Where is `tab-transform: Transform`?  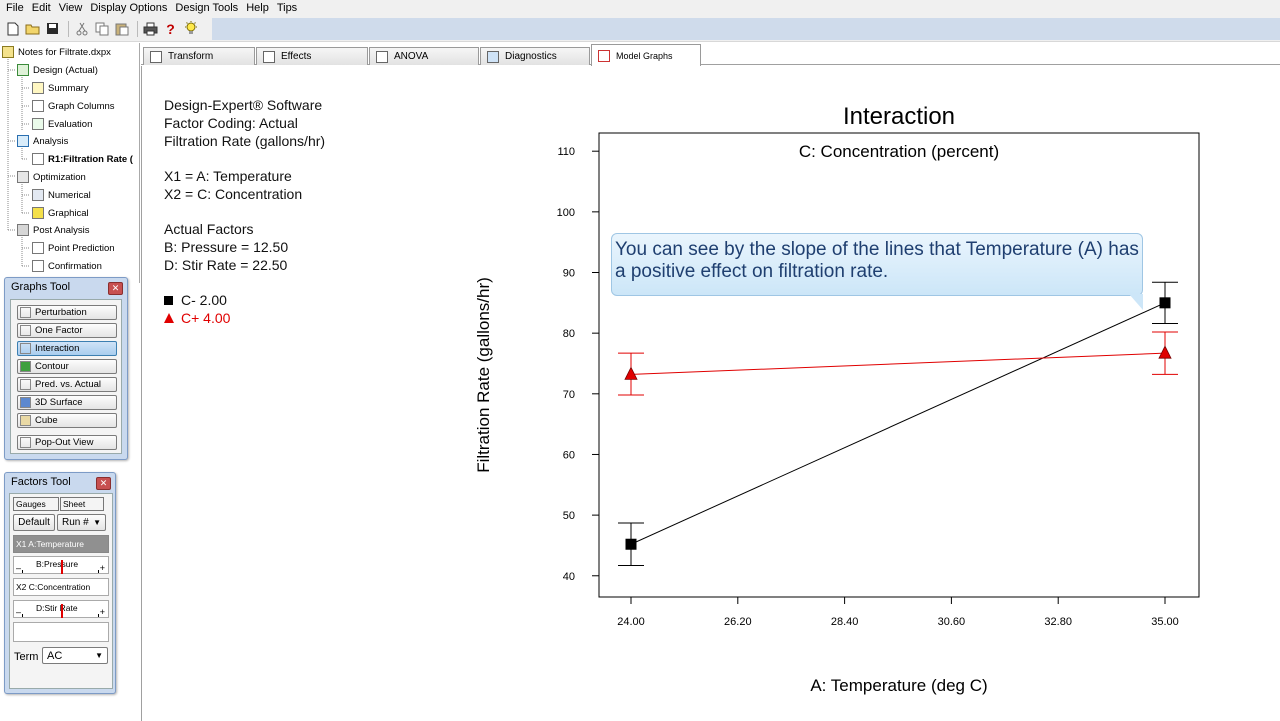 tab-transform: Transform is located at coordinates (199, 56).